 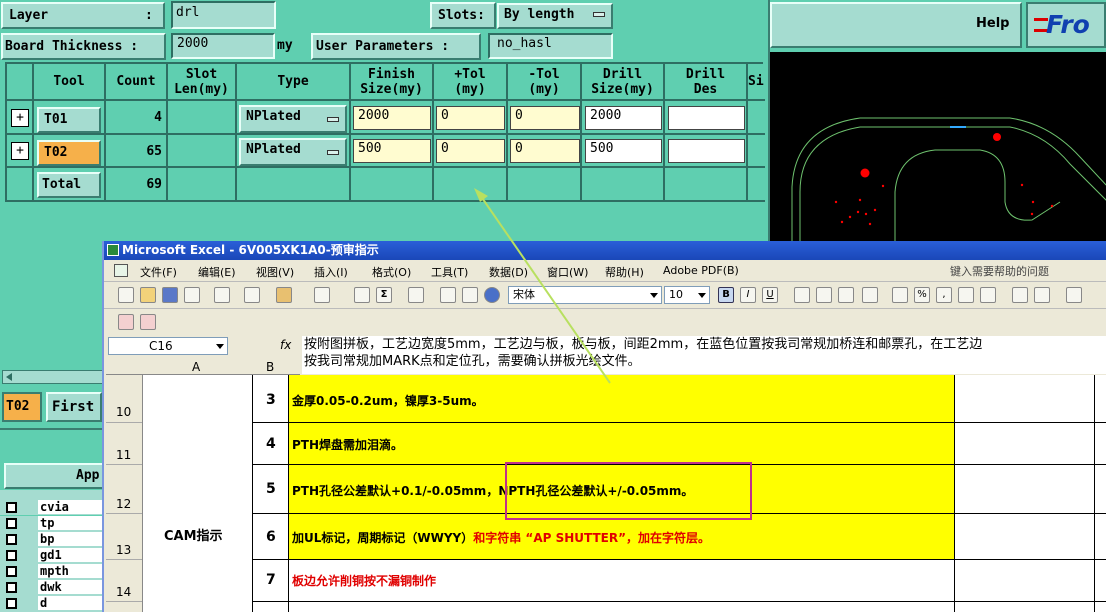 I want to click on graphics-view, so click(x=937, y=147).